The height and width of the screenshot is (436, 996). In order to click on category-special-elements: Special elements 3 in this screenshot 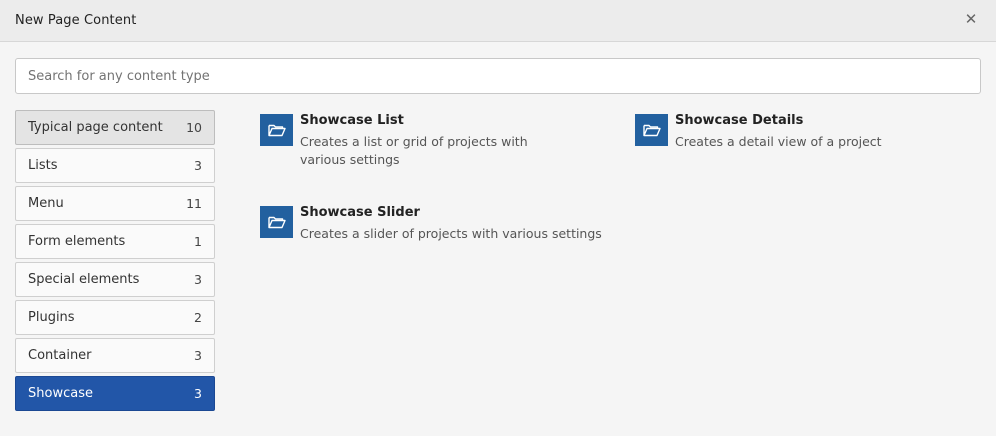, I will do `click(115, 279)`.